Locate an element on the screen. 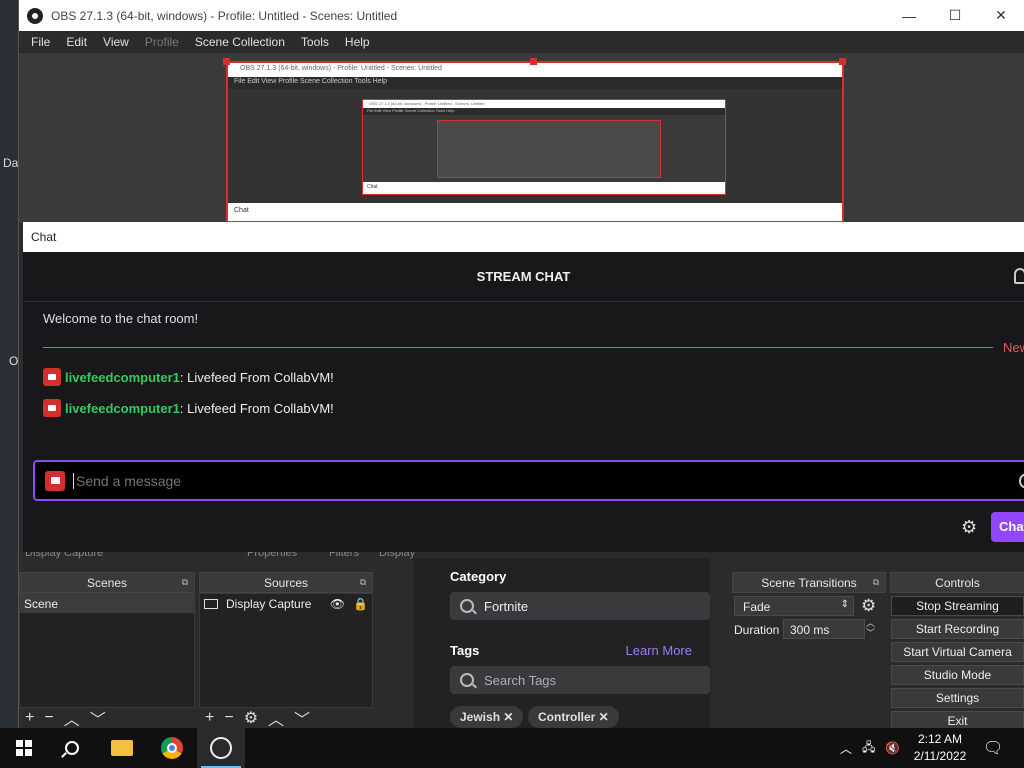 The width and height of the screenshot is (1024, 768). category-label: Category is located at coordinates (478, 576).